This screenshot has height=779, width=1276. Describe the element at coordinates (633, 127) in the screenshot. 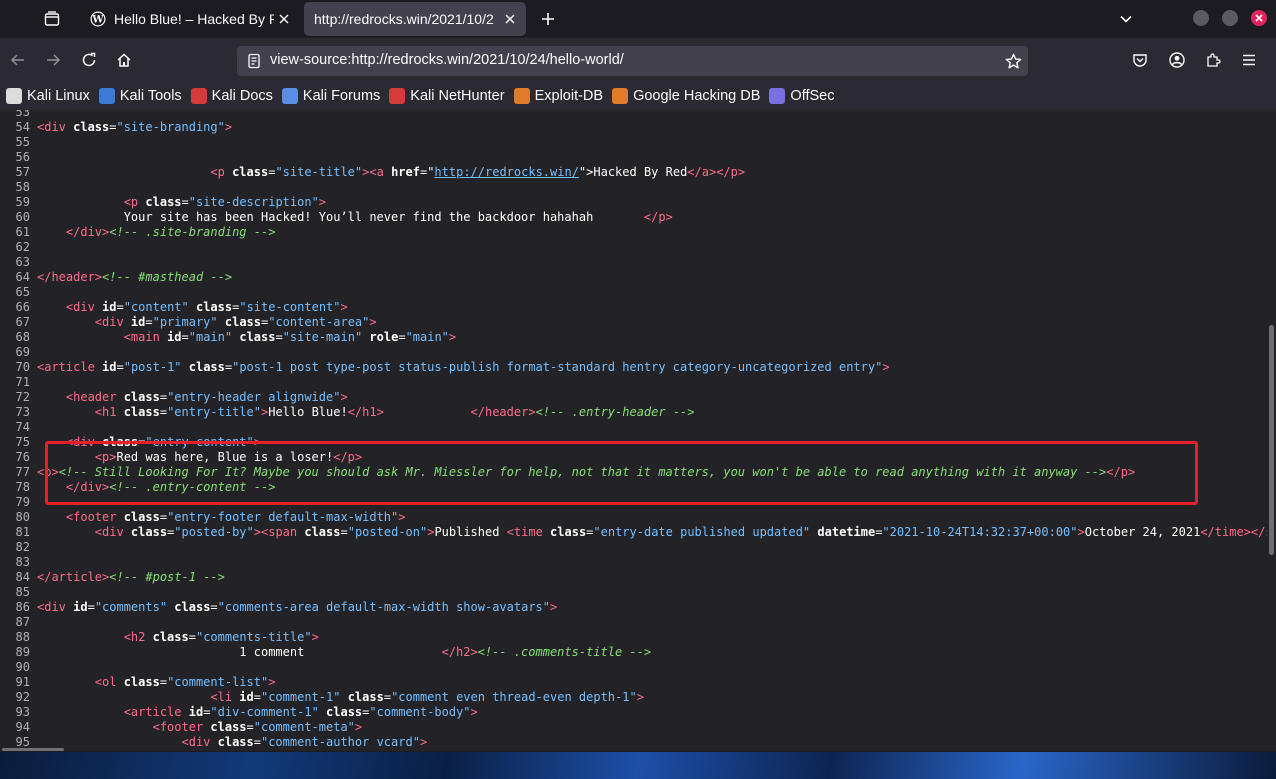

I see `source-line: 54 <div class="site-branding">` at that location.